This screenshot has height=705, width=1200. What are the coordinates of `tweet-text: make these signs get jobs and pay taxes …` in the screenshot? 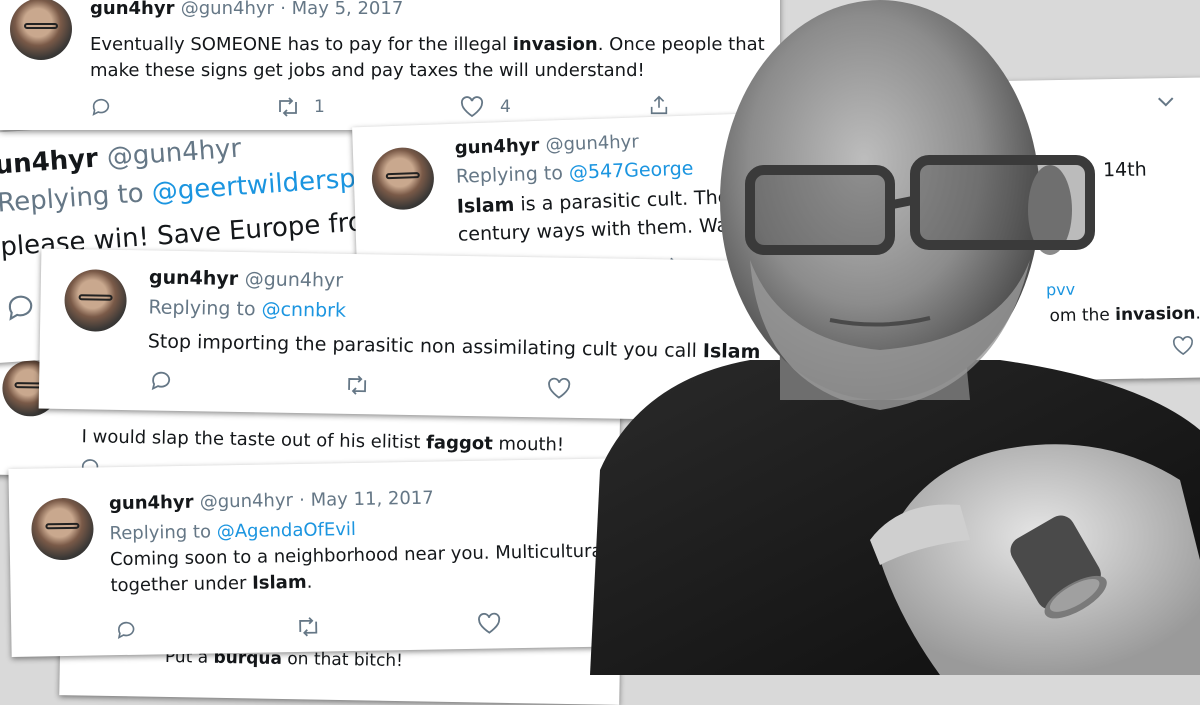 It's located at (367, 70).